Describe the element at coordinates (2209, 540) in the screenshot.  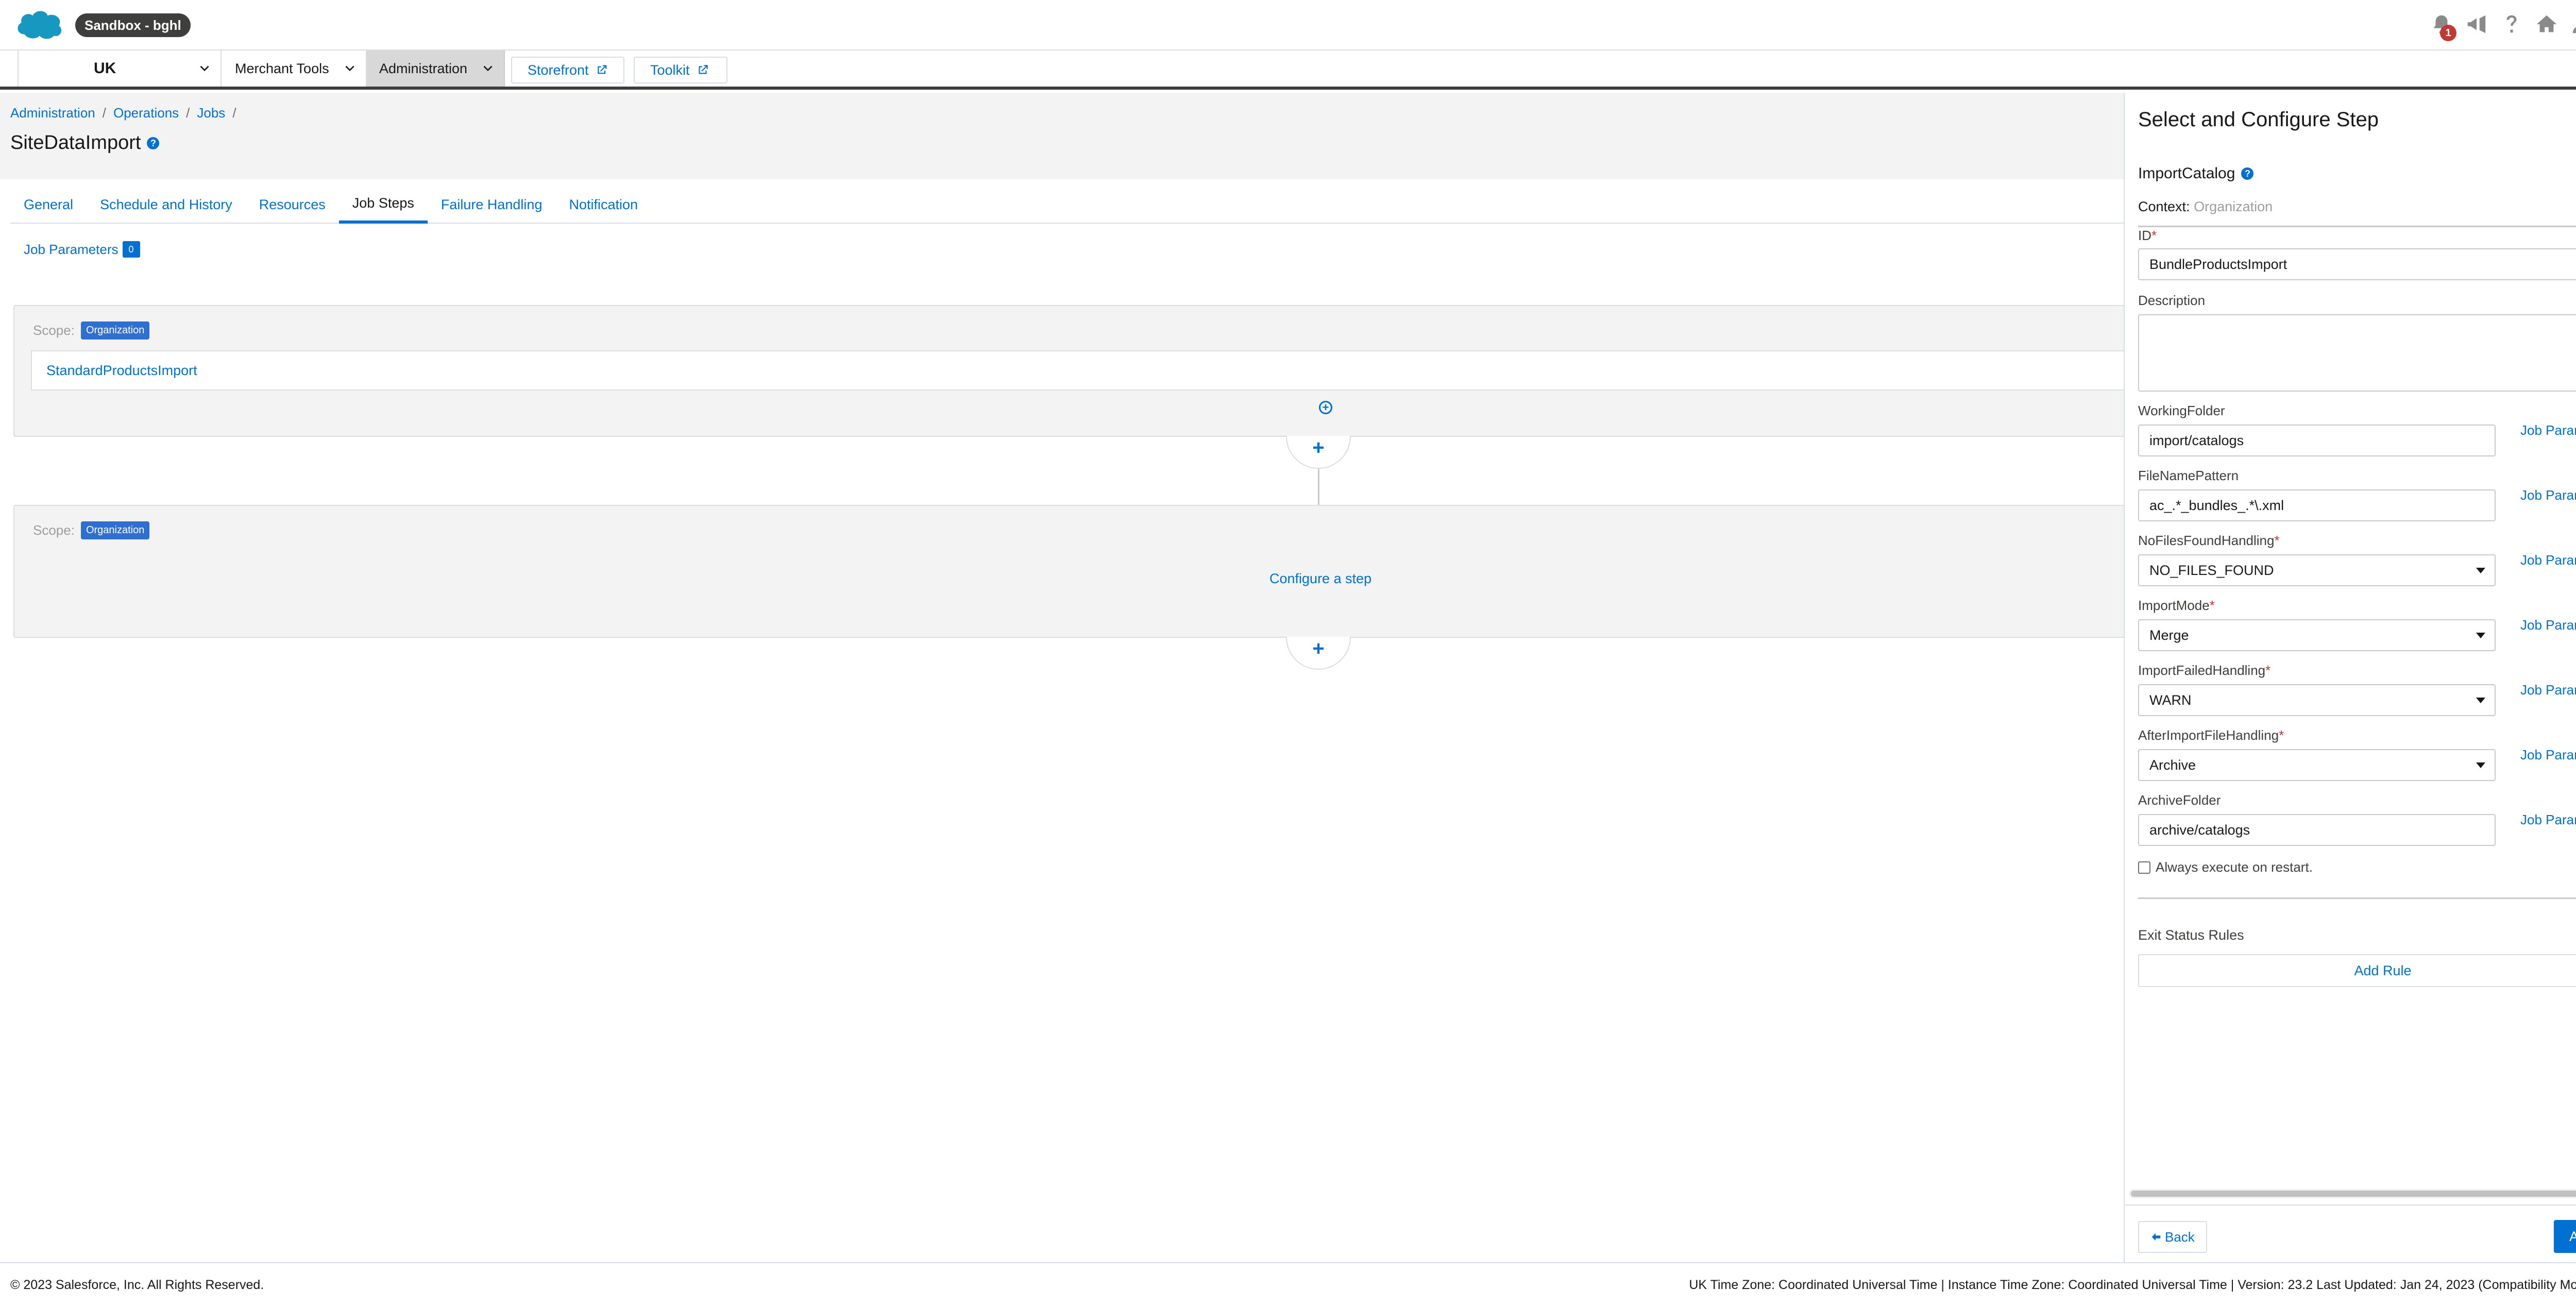
I see `no-files-found-handling-label: NoFilesFoundHandling*` at that location.